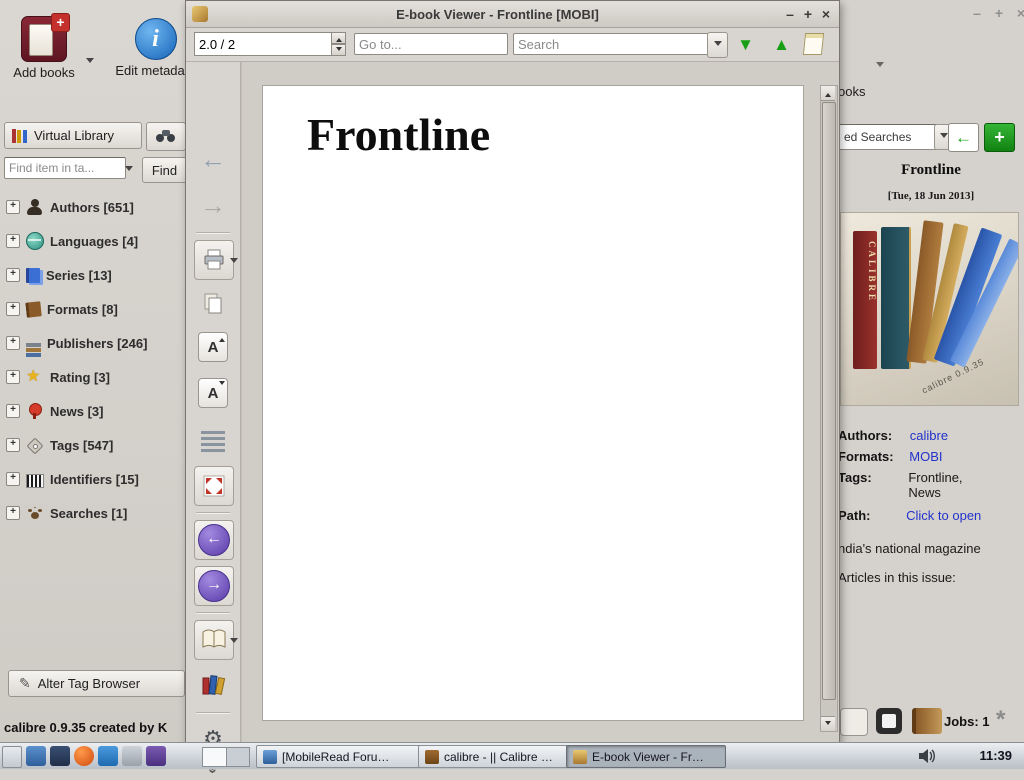 The height and width of the screenshot is (780, 1024). I want to click on vertical-scrollbar, so click(829, 408).